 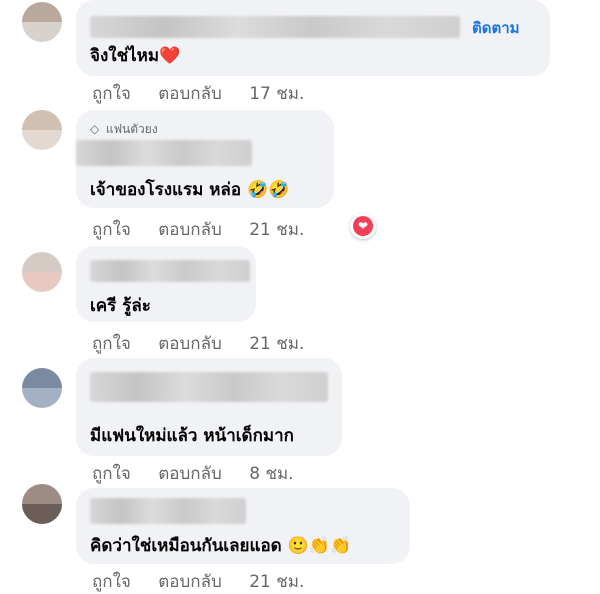 I want to click on comment-bubble: มีแฟนใหม่แล้ว หน้าเด็กมาก, so click(x=209, y=407).